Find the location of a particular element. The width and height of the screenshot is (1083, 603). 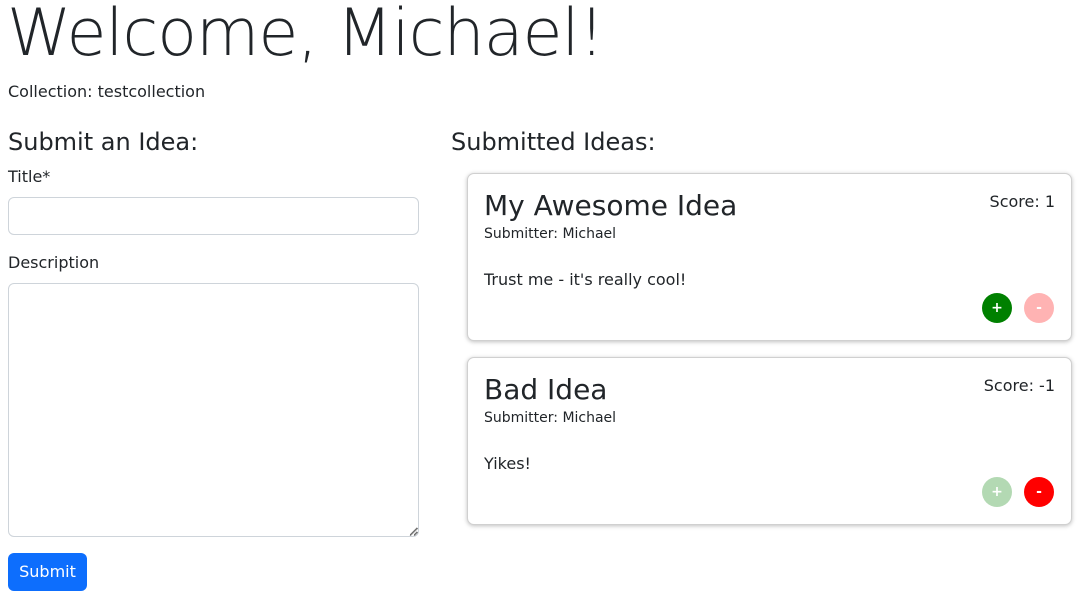

submit-idea-heading: Submit an Idea: is located at coordinates (103, 142).